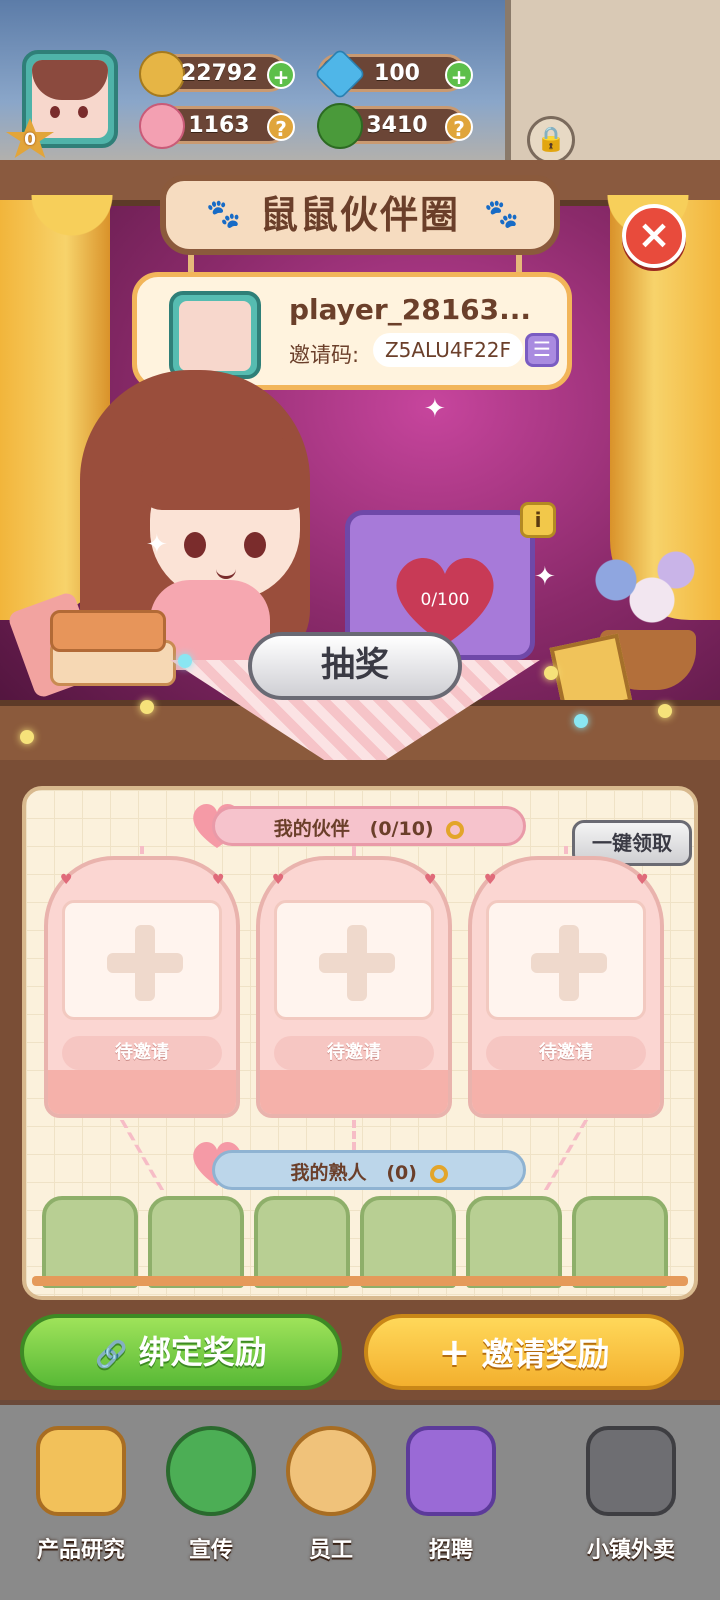 The height and width of the screenshot is (1600, 720). What do you see at coordinates (360, 215) in the screenshot?
I see `title-board: 🐾 鼠鼠伙伴圈 🐾` at bounding box center [360, 215].